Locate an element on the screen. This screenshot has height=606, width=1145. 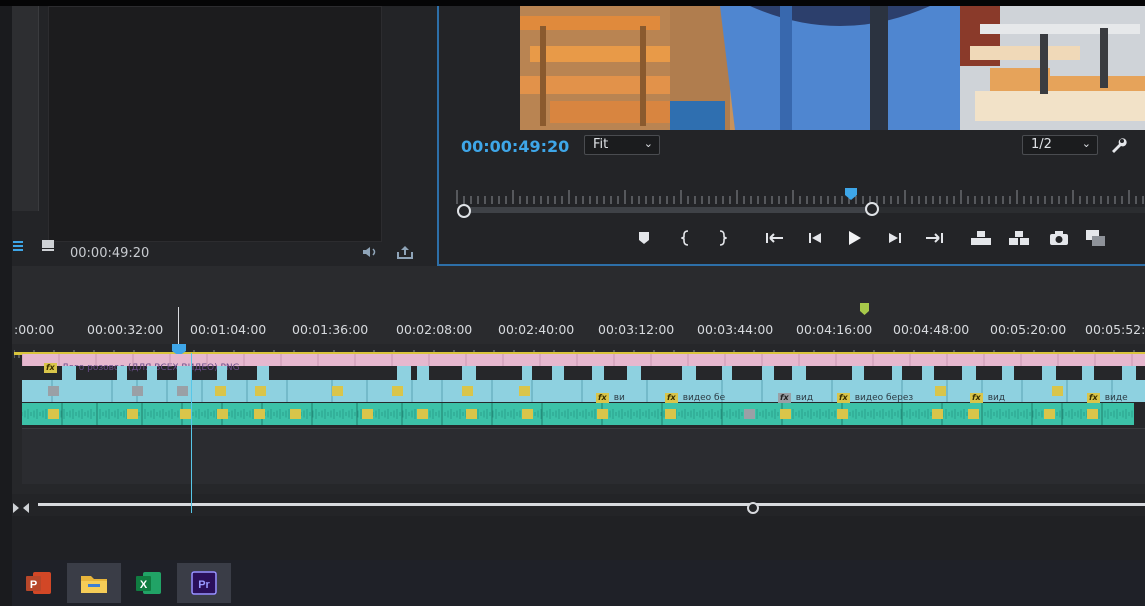
camera-export-frame-icon is located at coordinates (1059, 238).